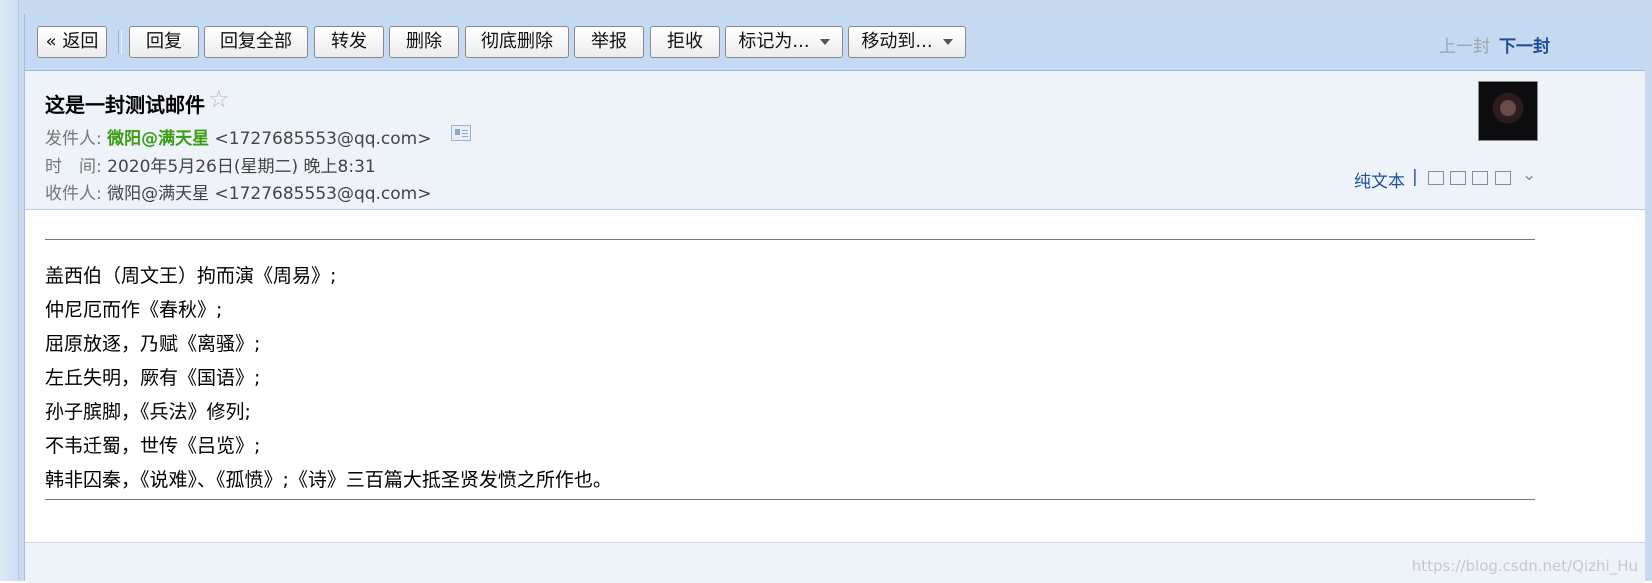 Image resolution: width=1652 pixels, height=583 pixels. What do you see at coordinates (120, 42) in the screenshot?
I see `toolbar-separator` at bounding box center [120, 42].